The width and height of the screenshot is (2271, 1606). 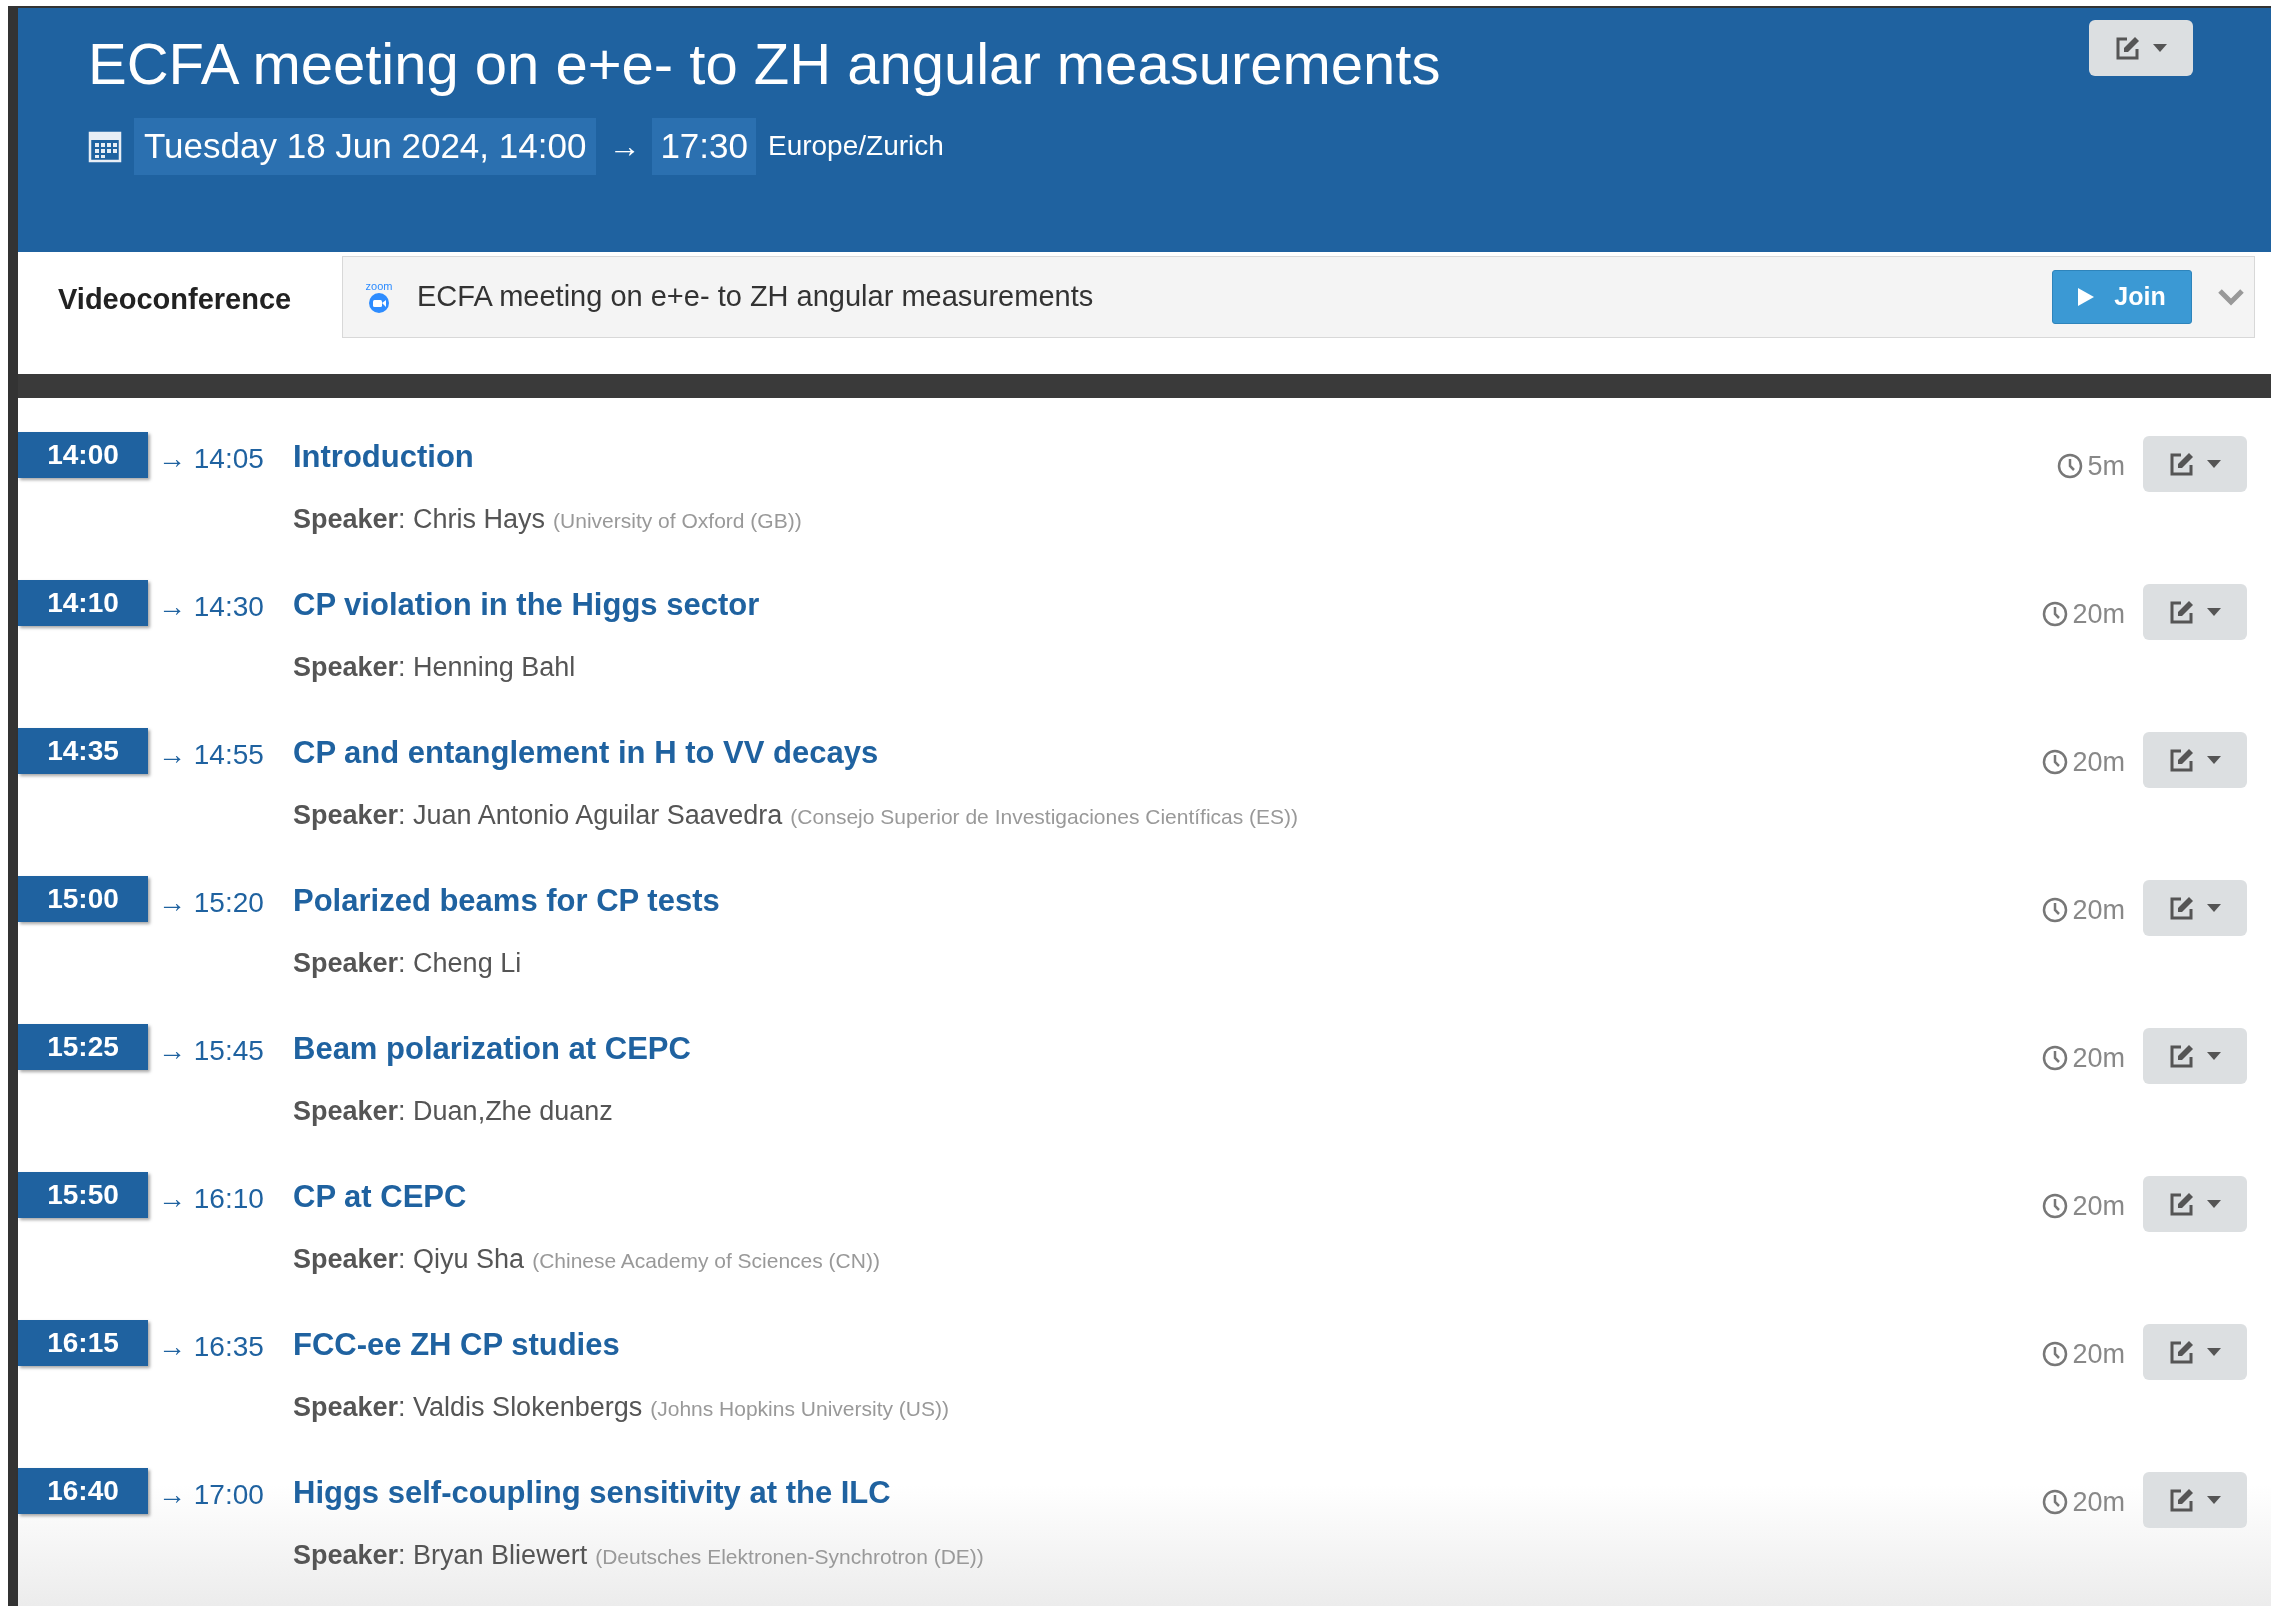 I want to click on speaker: Speaker: Valdis Slokenbergs, so click(x=468, y=1407).